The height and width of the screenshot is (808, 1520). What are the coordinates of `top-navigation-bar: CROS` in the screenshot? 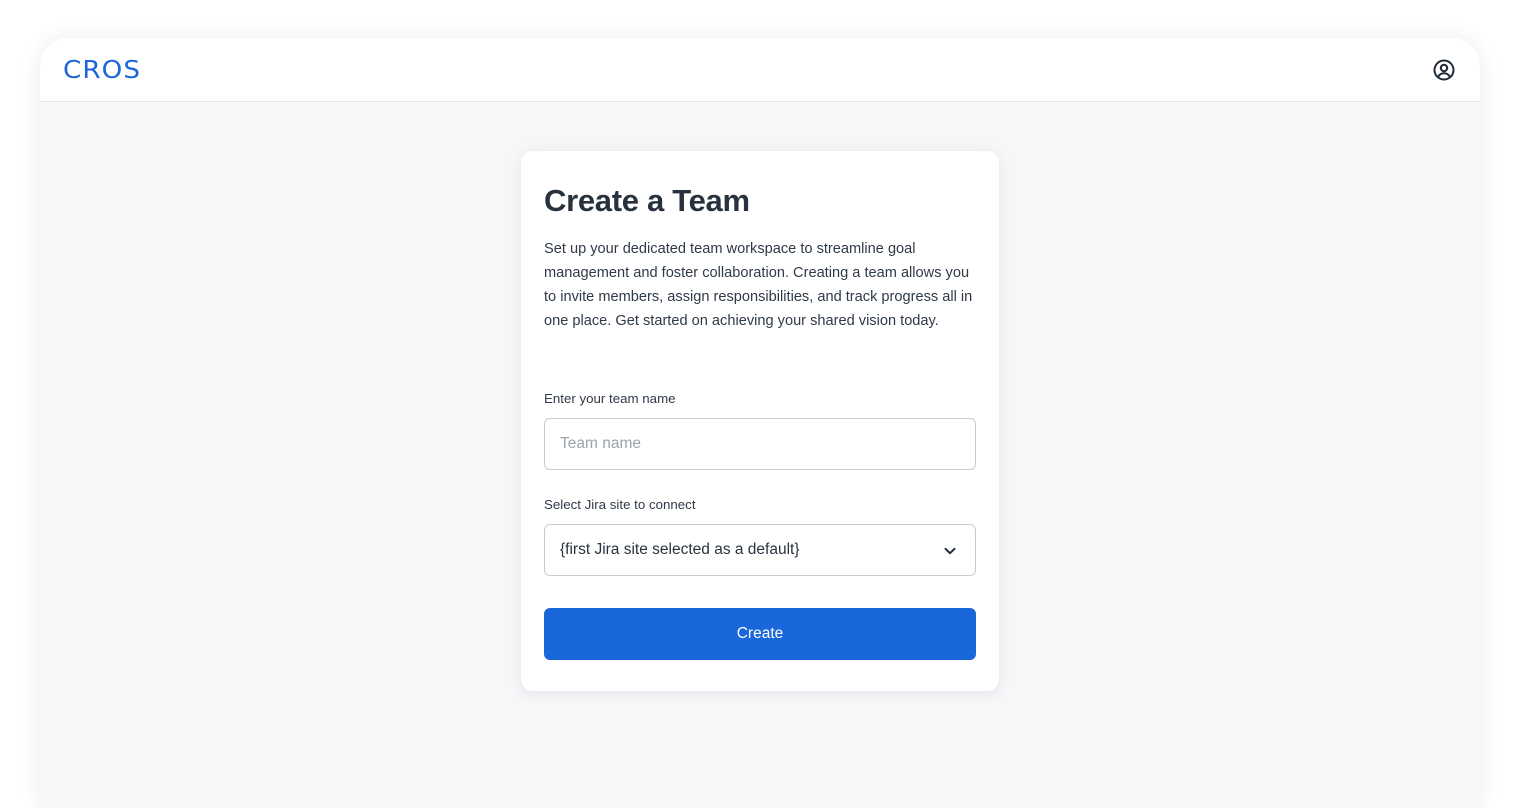 It's located at (760, 70).